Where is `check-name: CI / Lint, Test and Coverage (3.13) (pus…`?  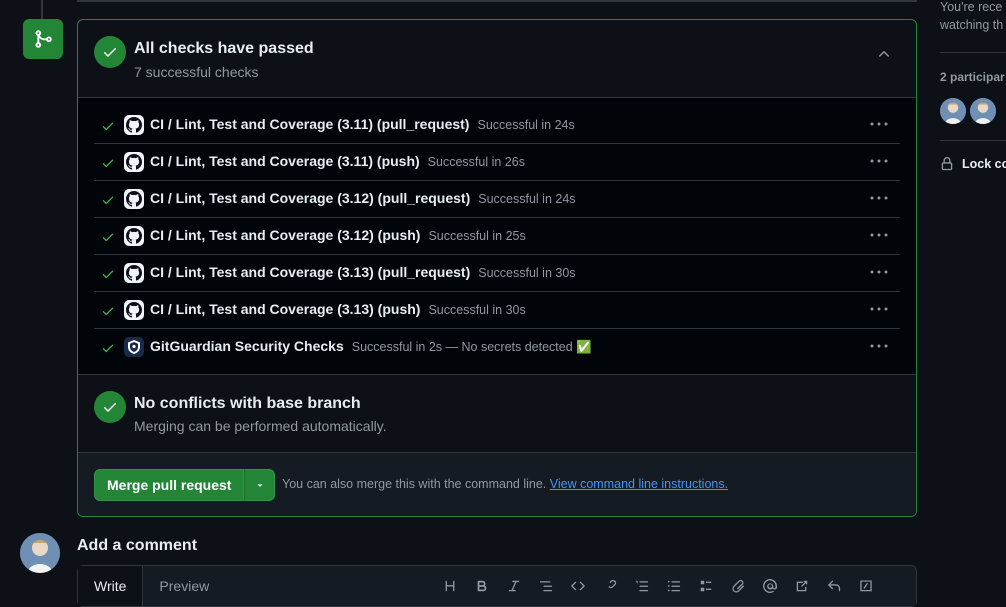 check-name: CI / Lint, Test and Coverage (3.13) (pus… is located at coordinates (338, 309).